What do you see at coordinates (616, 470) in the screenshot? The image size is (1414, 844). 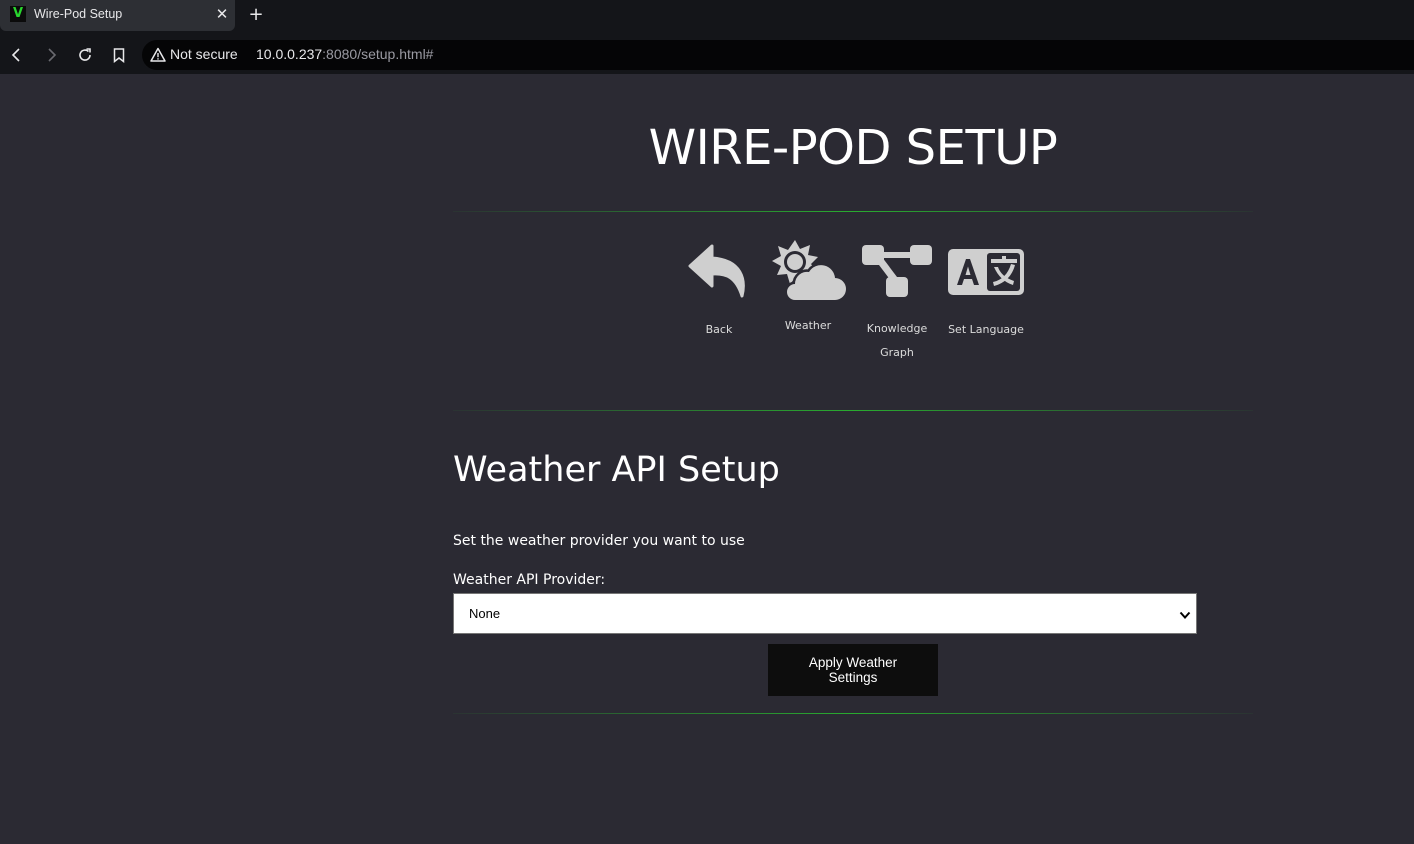 I see `section-title: Weather API Setup` at bounding box center [616, 470].